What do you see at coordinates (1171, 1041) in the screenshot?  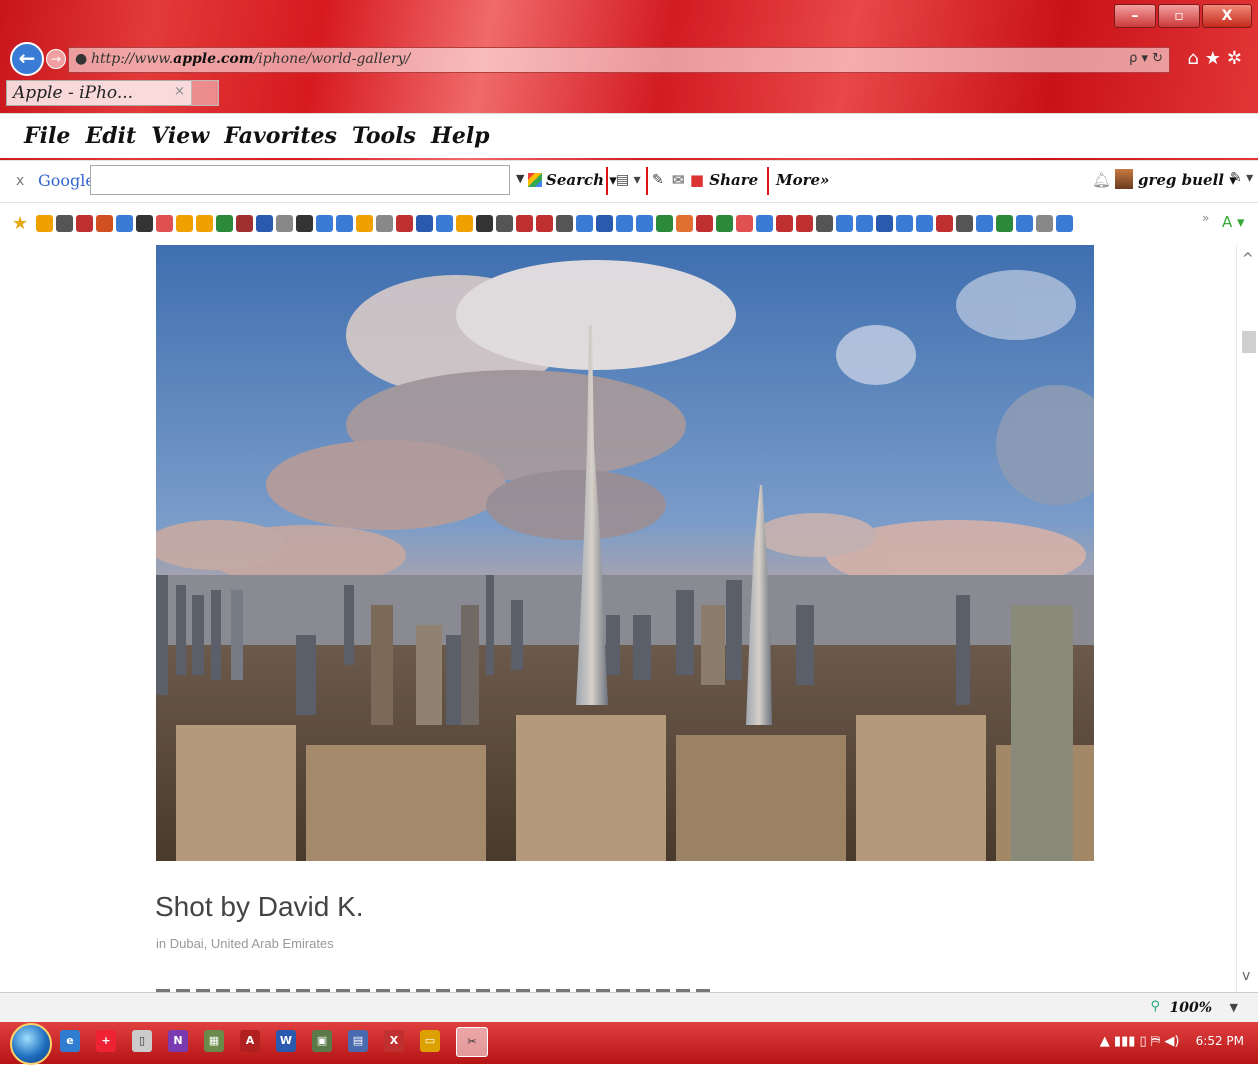 I see `volume-icon: ◀)` at bounding box center [1171, 1041].